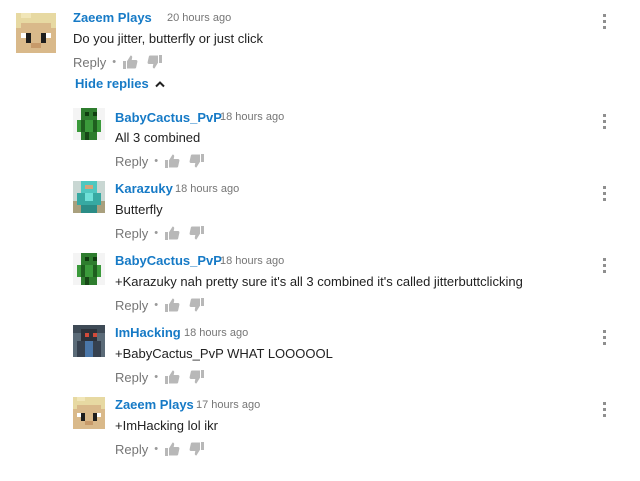 The height and width of the screenshot is (481, 640). I want to click on hide-replies-button: Hide replies, so click(120, 83).